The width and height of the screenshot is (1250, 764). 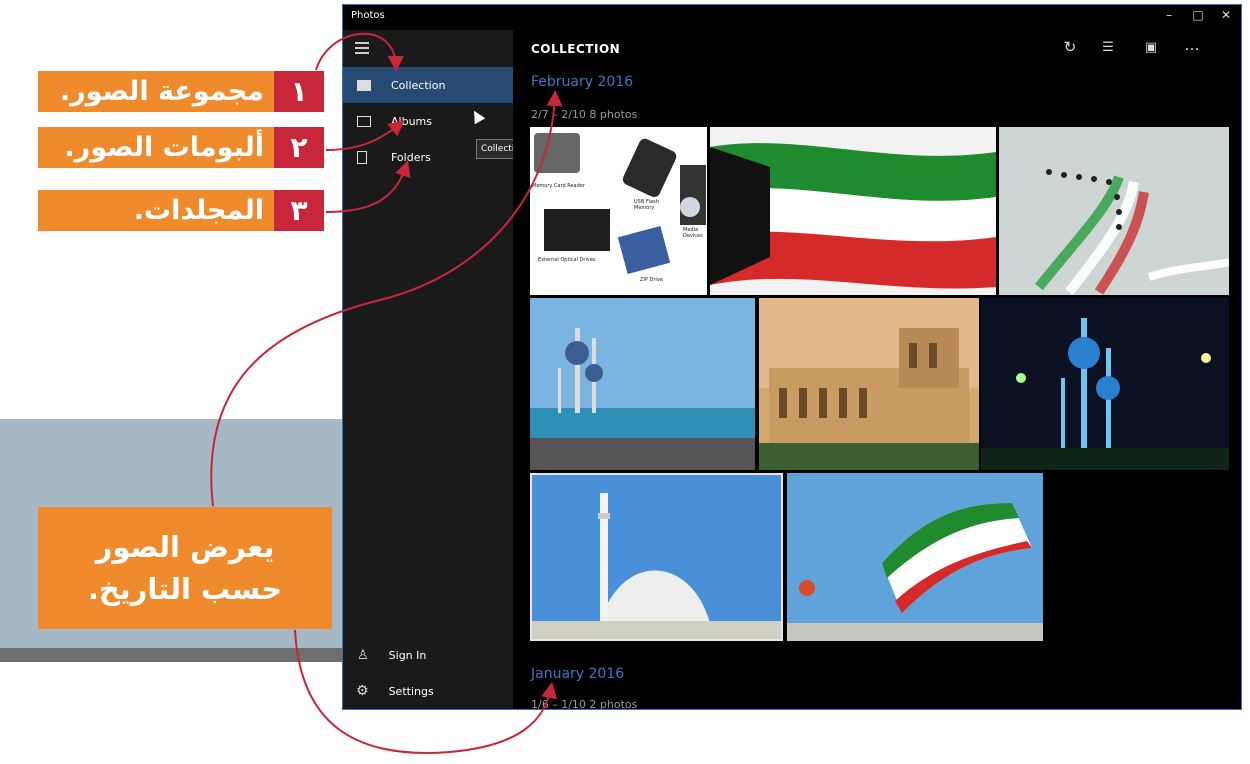 I want to click on annotation-label-folders: ٣ المجلدات., so click(x=181, y=210).